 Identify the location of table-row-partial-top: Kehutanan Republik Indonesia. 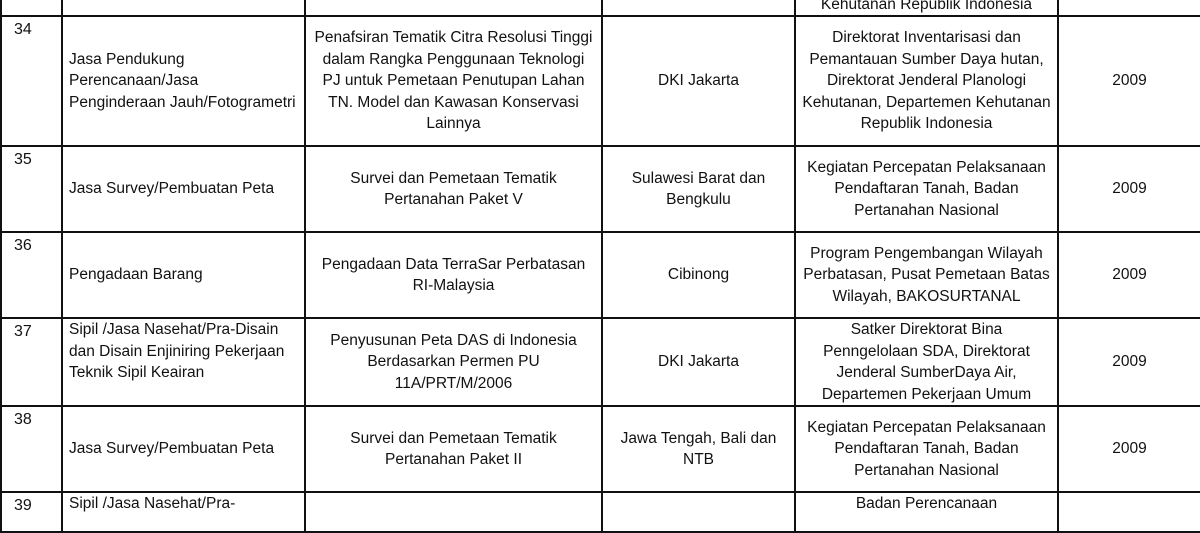
(600, 8).